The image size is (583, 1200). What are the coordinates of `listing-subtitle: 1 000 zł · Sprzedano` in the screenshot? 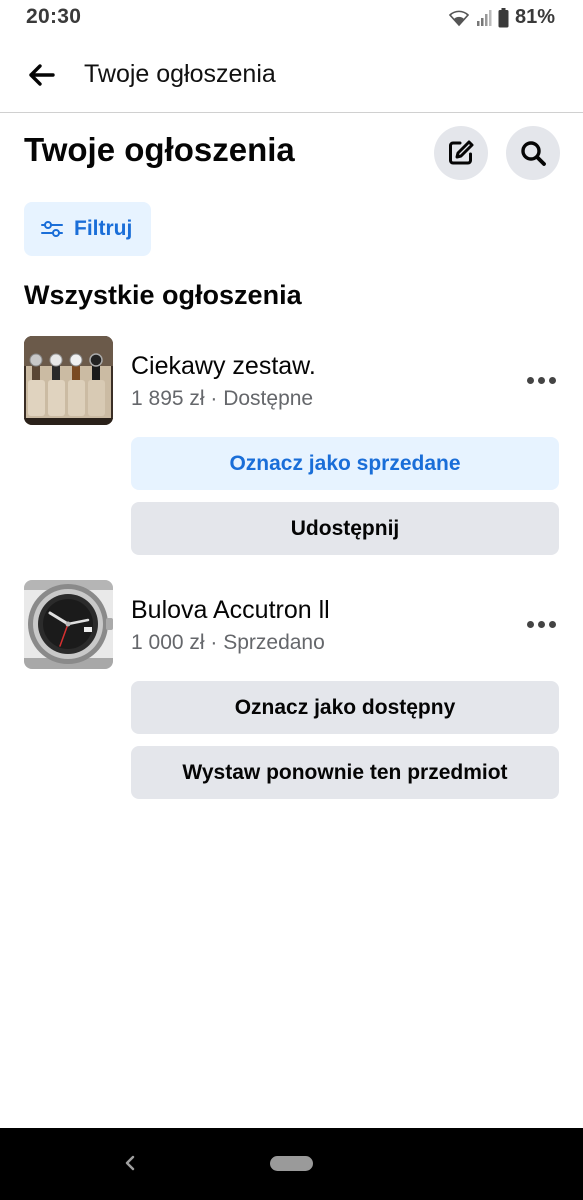 It's located at (228, 642).